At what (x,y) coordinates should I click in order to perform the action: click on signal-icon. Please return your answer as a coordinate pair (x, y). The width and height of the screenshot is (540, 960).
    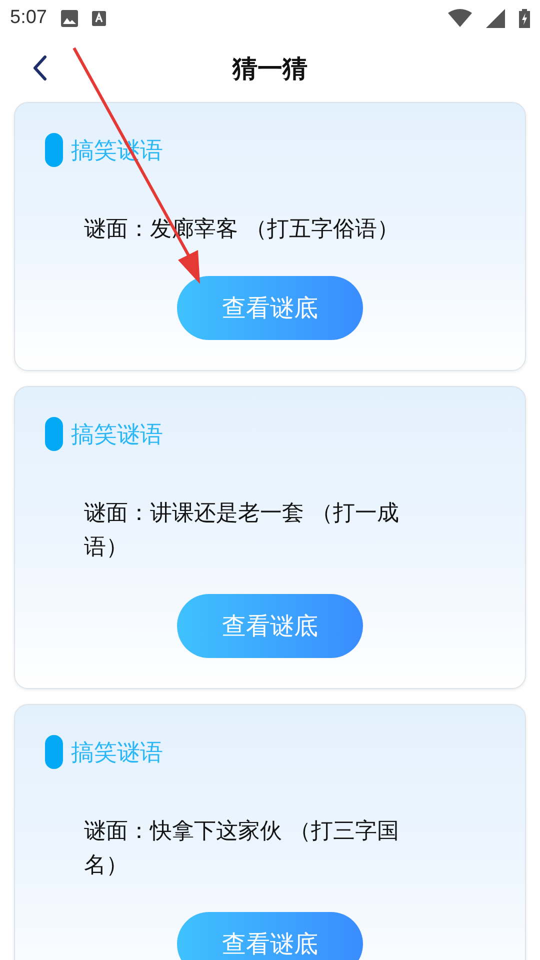
    Looking at the image, I should click on (495, 18).